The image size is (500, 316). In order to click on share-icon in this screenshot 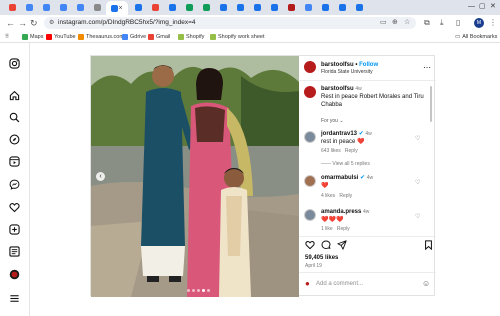, I will do `click(342, 246)`.